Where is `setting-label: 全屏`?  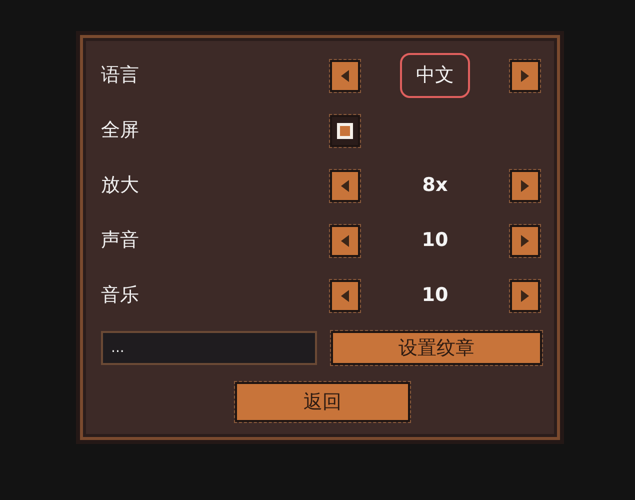 setting-label: 全屏 is located at coordinates (120, 131).